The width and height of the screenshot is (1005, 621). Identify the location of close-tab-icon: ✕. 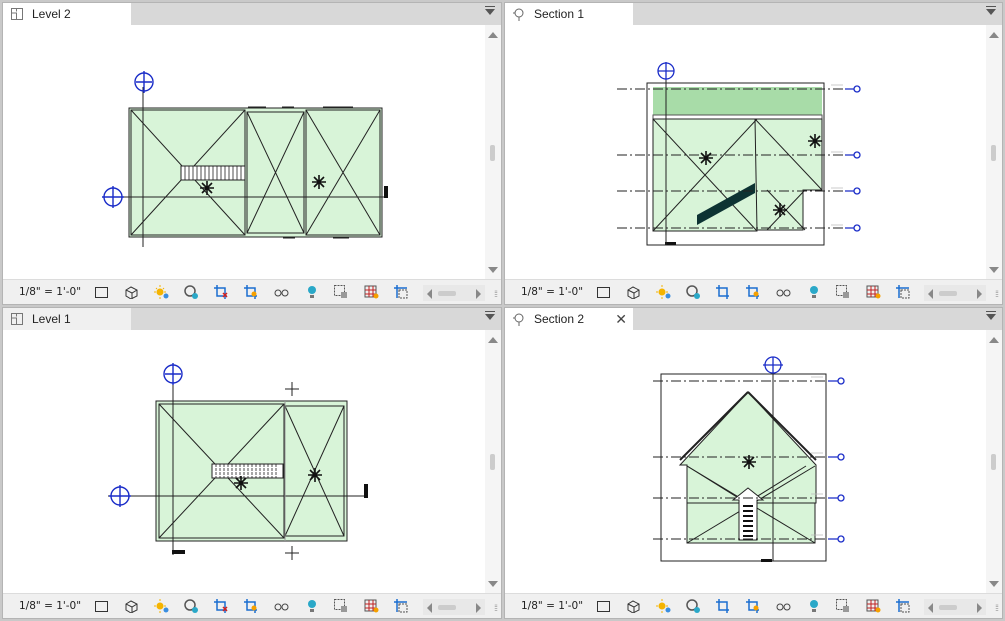
(621, 319).